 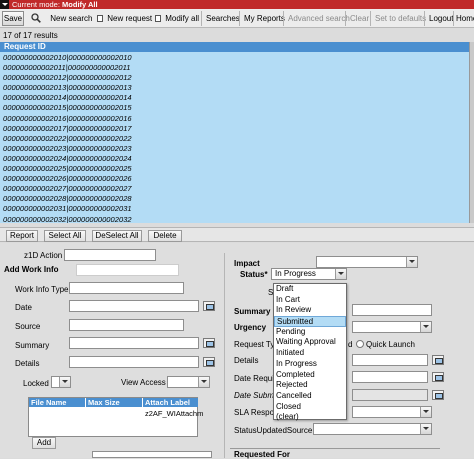 I want to click on report-button: Report, so click(x=22, y=236).